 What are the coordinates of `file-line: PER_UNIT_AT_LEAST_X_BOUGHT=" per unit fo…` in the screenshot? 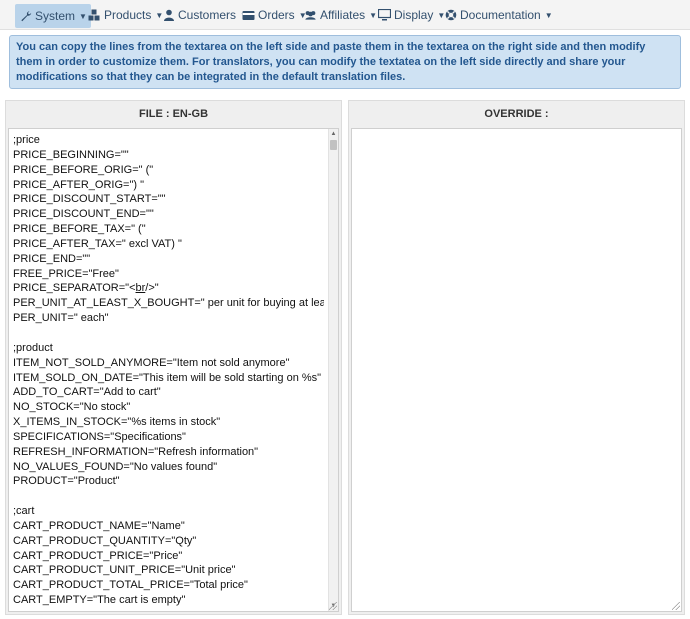 It's located at (168, 303).